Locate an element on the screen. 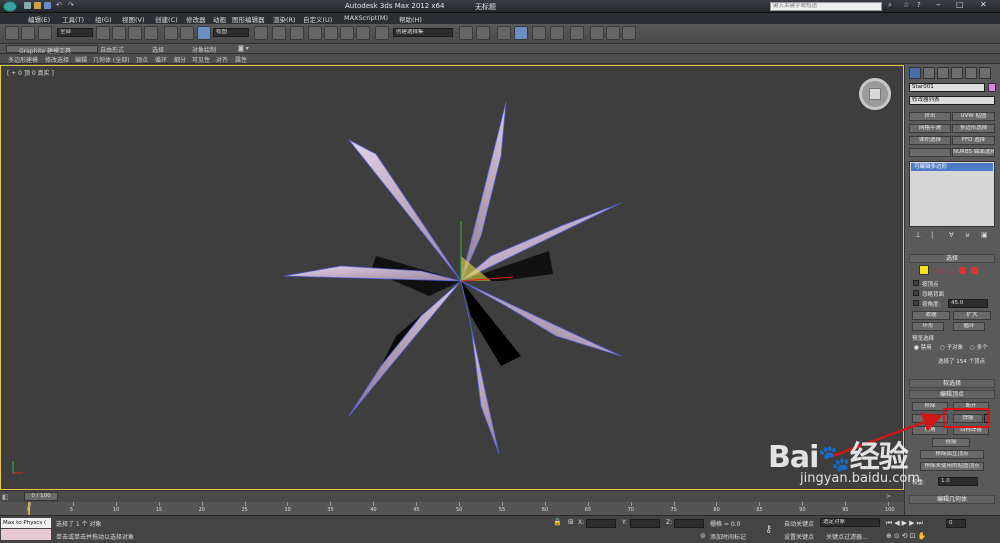  current-frame-field: 0 is located at coordinates (956, 523).